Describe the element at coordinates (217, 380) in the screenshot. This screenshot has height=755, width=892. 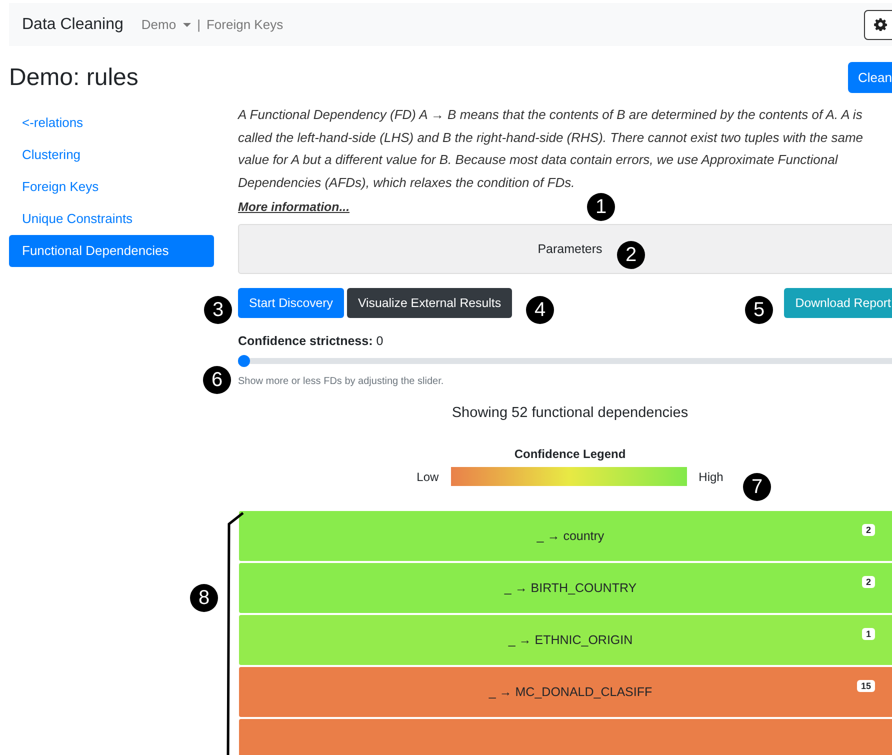
I see `callout-number: 6` at that location.